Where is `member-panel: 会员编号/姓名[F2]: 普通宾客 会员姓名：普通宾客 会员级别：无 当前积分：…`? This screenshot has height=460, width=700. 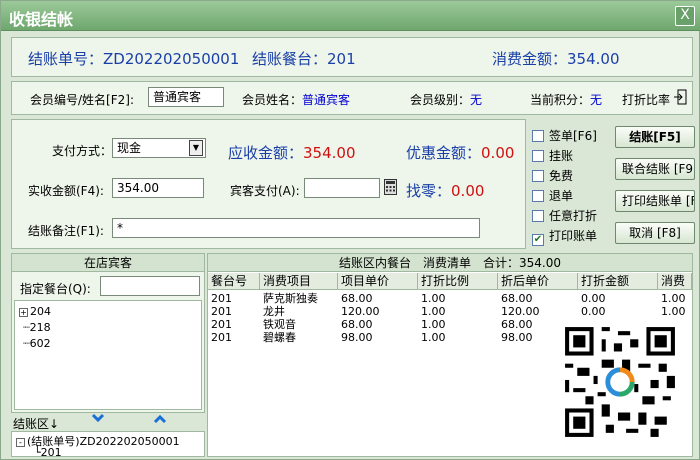 member-panel: 会员编号/姓名[F2]: 普通宾客 会员姓名：普通宾客 会员级别：无 当前积分：… is located at coordinates (352, 98).